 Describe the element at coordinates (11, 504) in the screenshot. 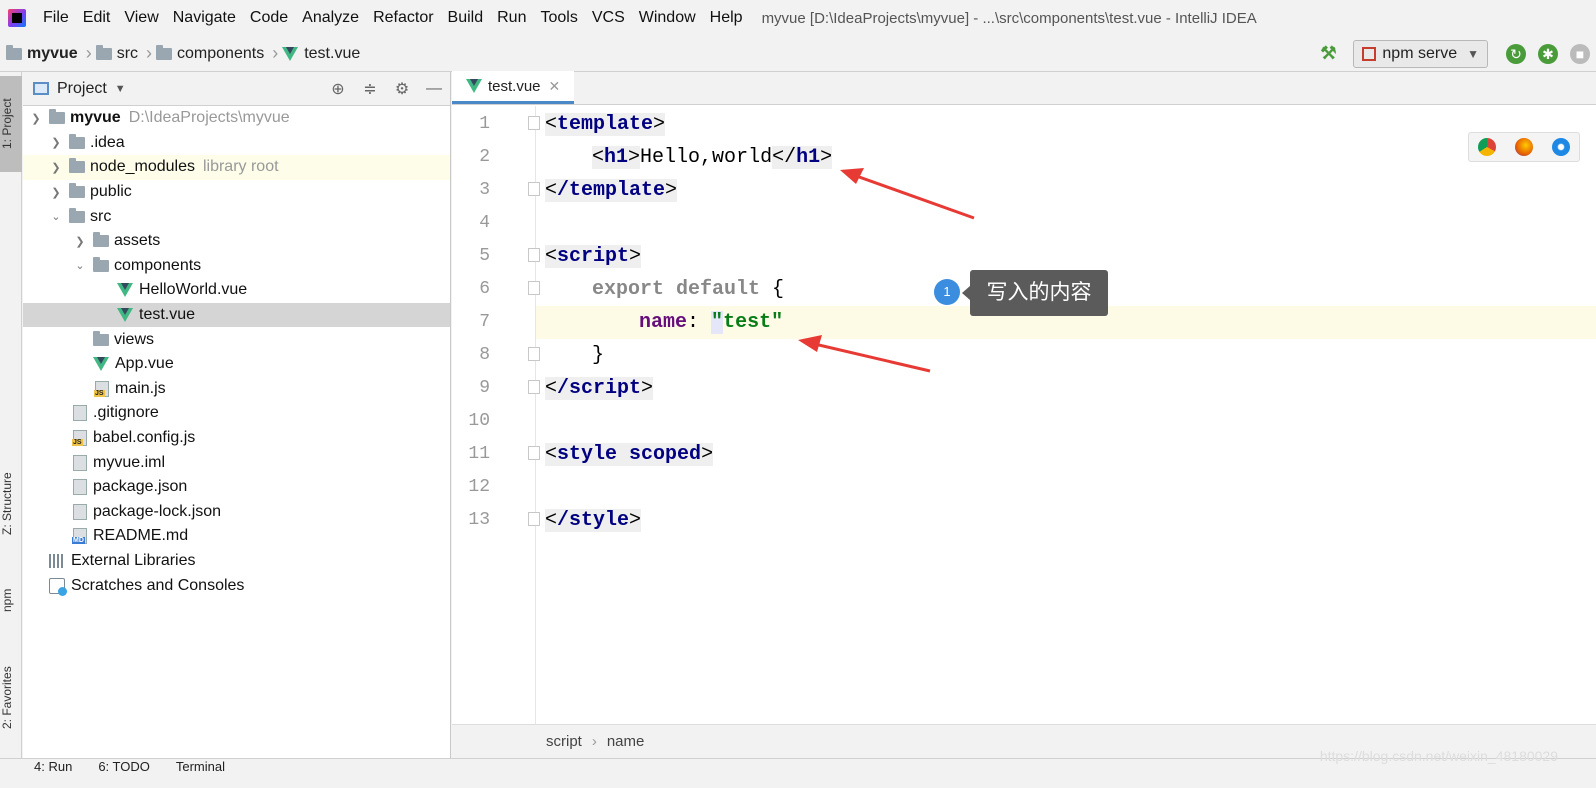

I see `tool-tab-structure: Z: Structure` at that location.